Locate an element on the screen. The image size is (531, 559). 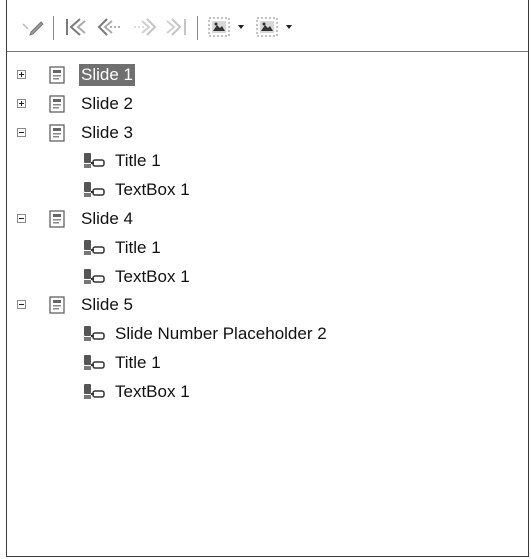
navigator-toolbar is located at coordinates (267, 26).